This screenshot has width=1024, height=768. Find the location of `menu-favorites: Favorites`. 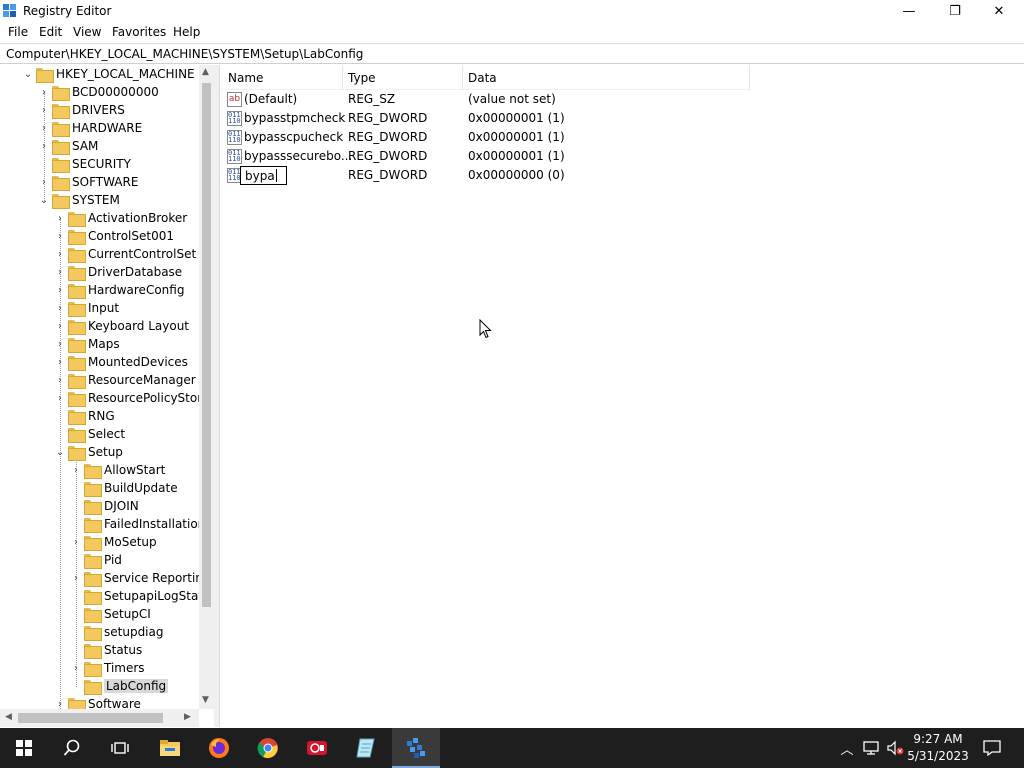

menu-favorites: Favorites is located at coordinates (139, 32).